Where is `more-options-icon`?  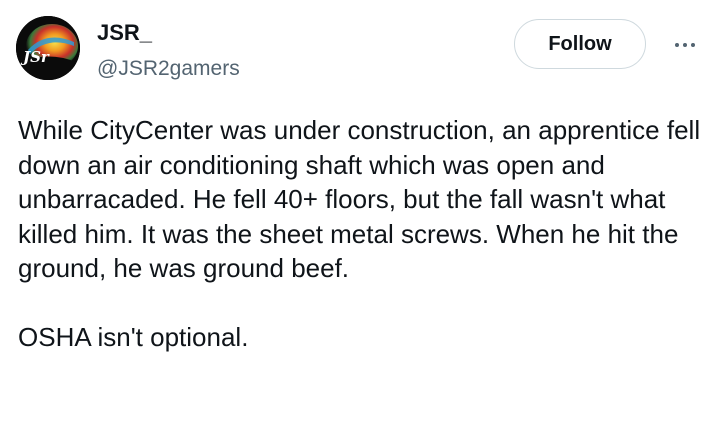 more-options-icon is located at coordinates (685, 45).